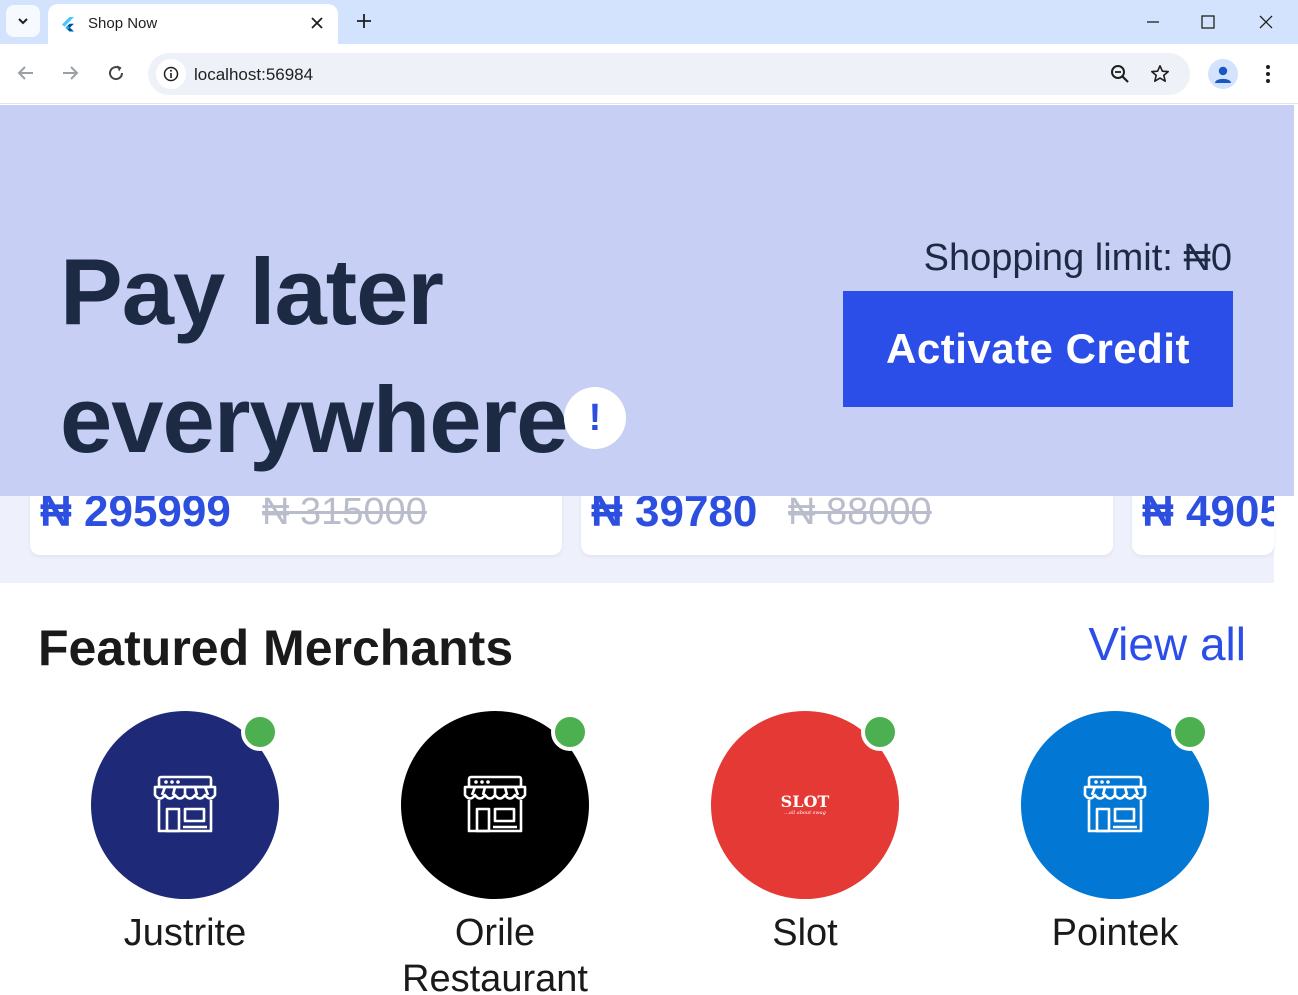 This screenshot has width=1298, height=995. What do you see at coordinates (276, 648) in the screenshot?
I see `featured-merchants-title: Featured Merchants` at bounding box center [276, 648].